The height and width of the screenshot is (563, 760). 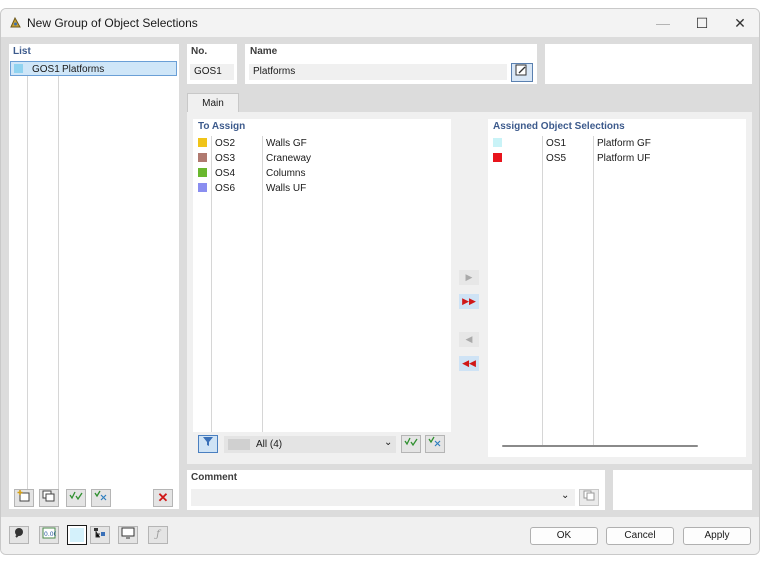 I want to click on formula-button: ƒ, so click(x=158, y=535).